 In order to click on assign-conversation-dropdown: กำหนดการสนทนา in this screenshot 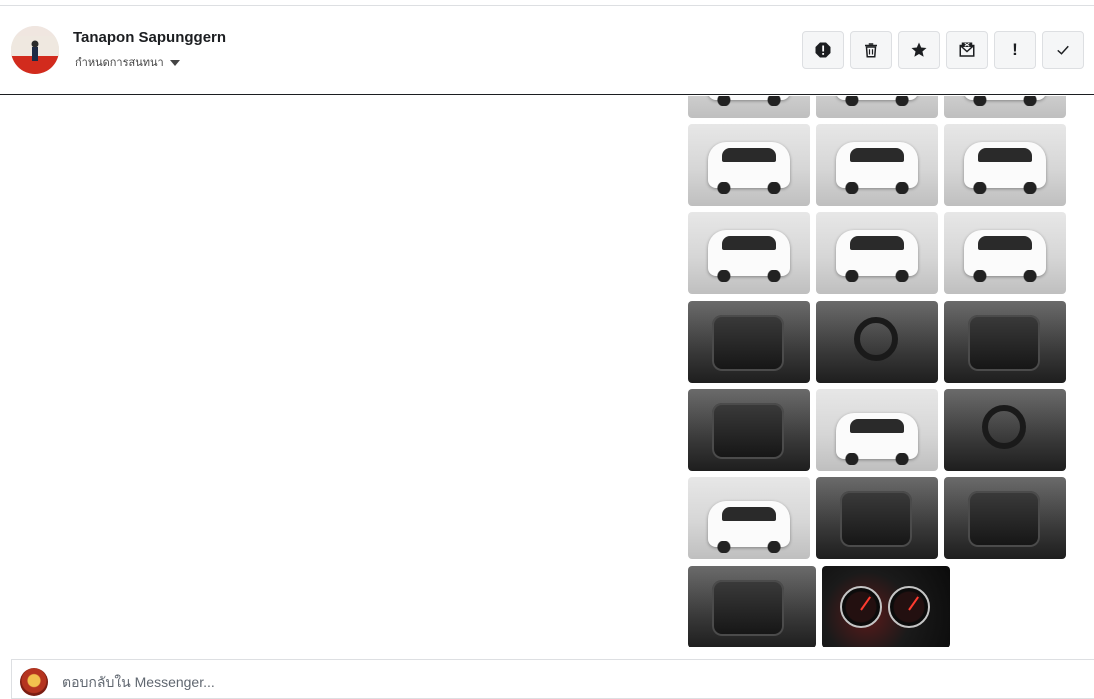, I will do `click(127, 62)`.